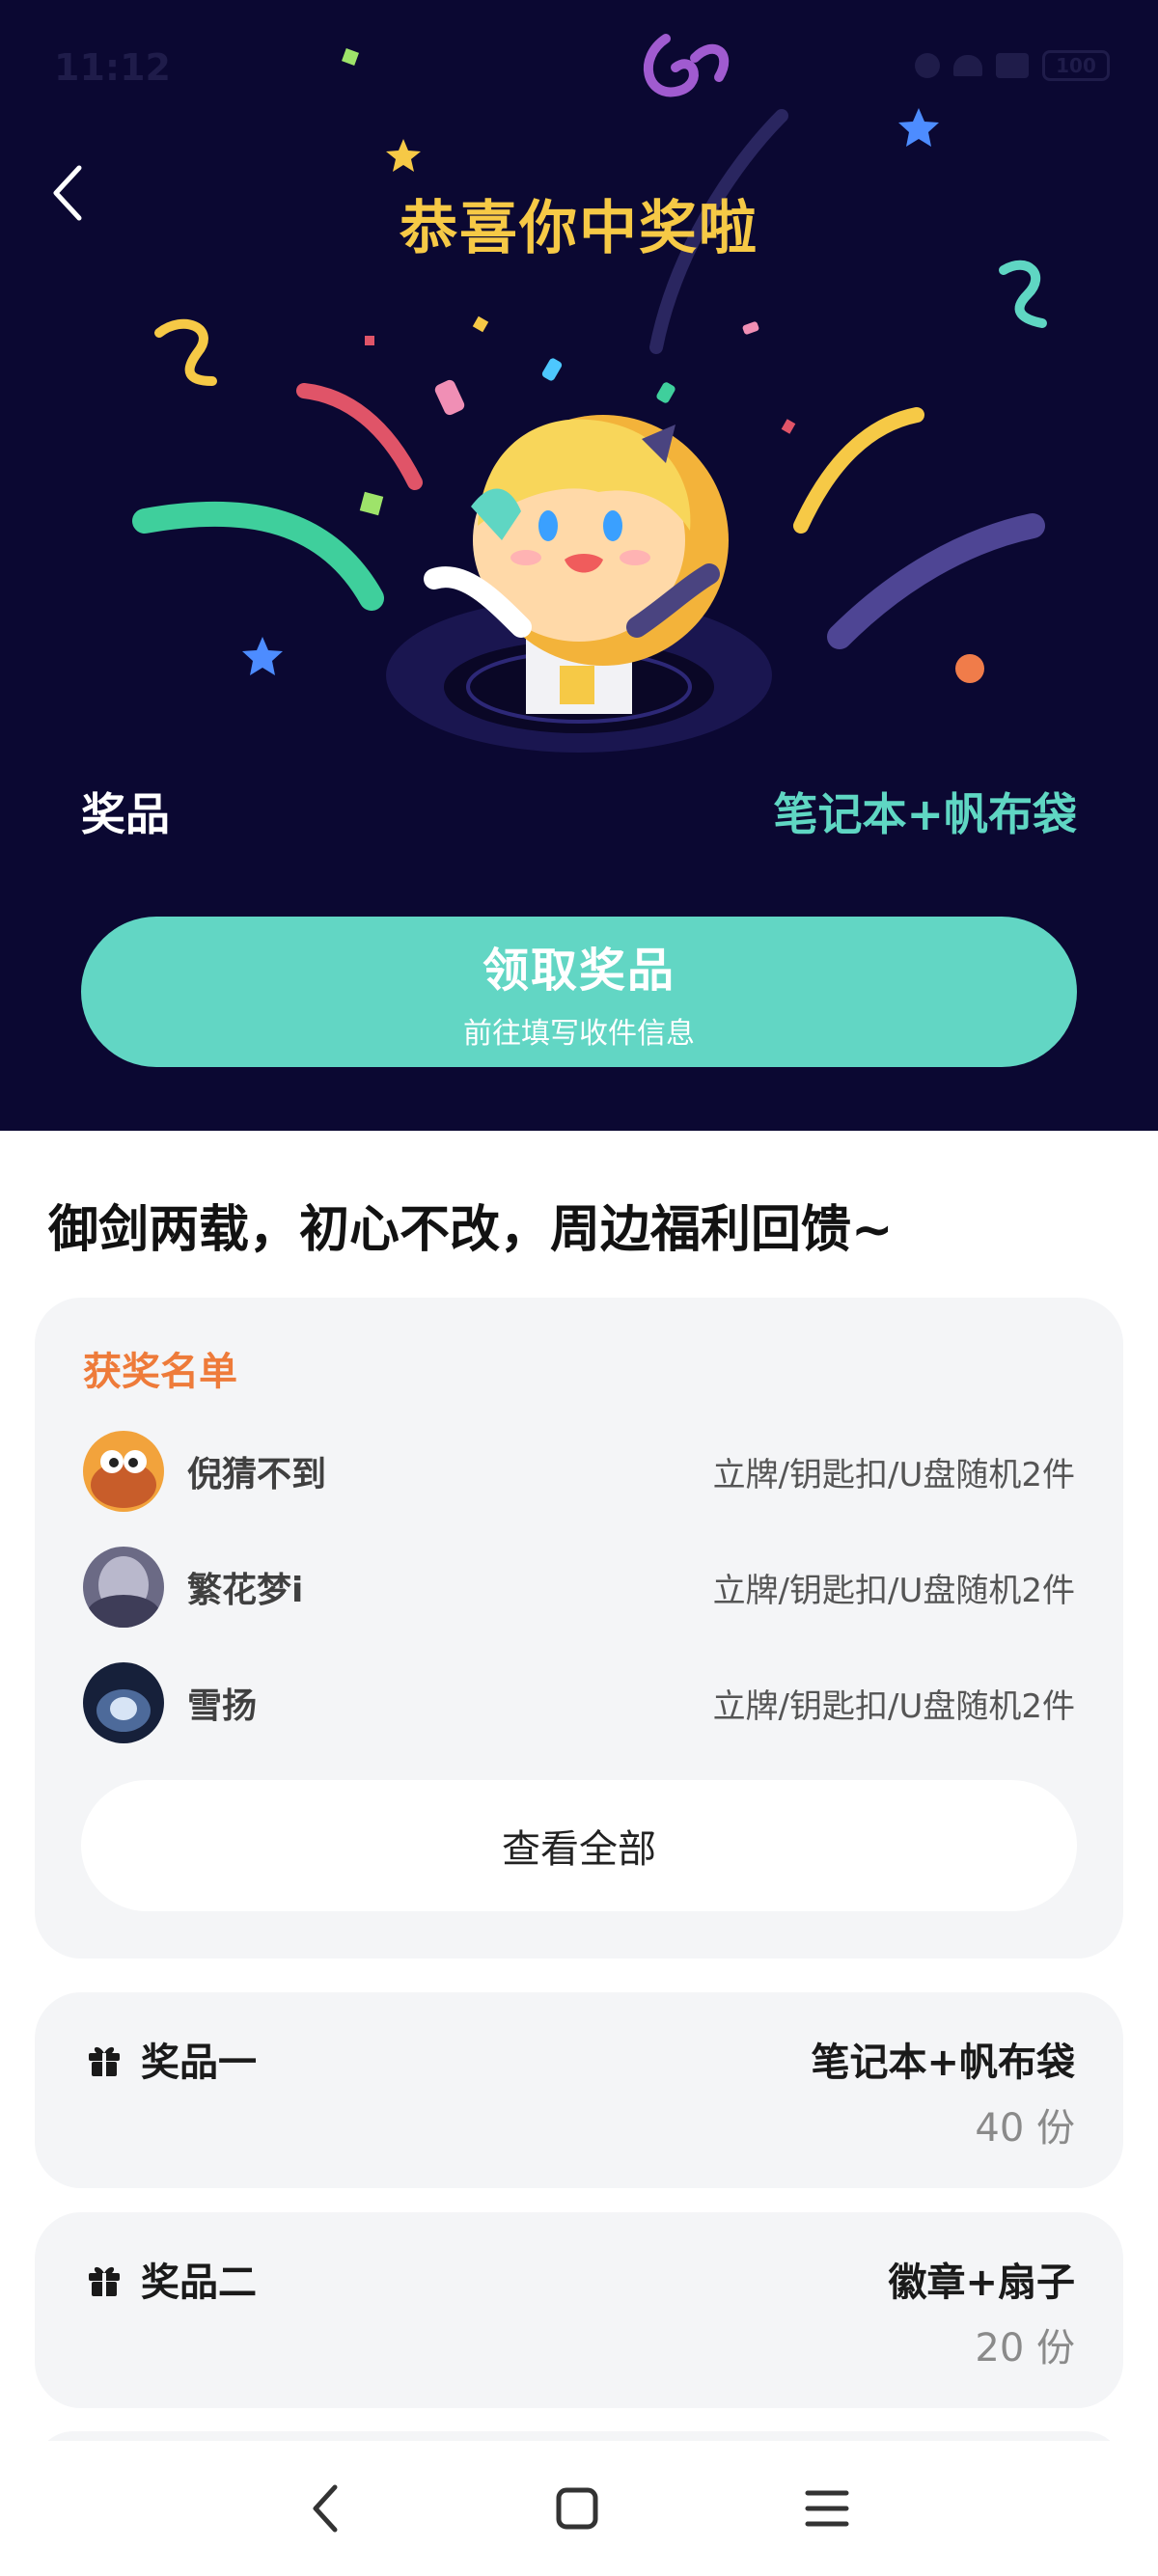 The width and height of the screenshot is (1158, 2576). What do you see at coordinates (1025, 2348) in the screenshot?
I see `prize-quantity: 20 份` at bounding box center [1025, 2348].